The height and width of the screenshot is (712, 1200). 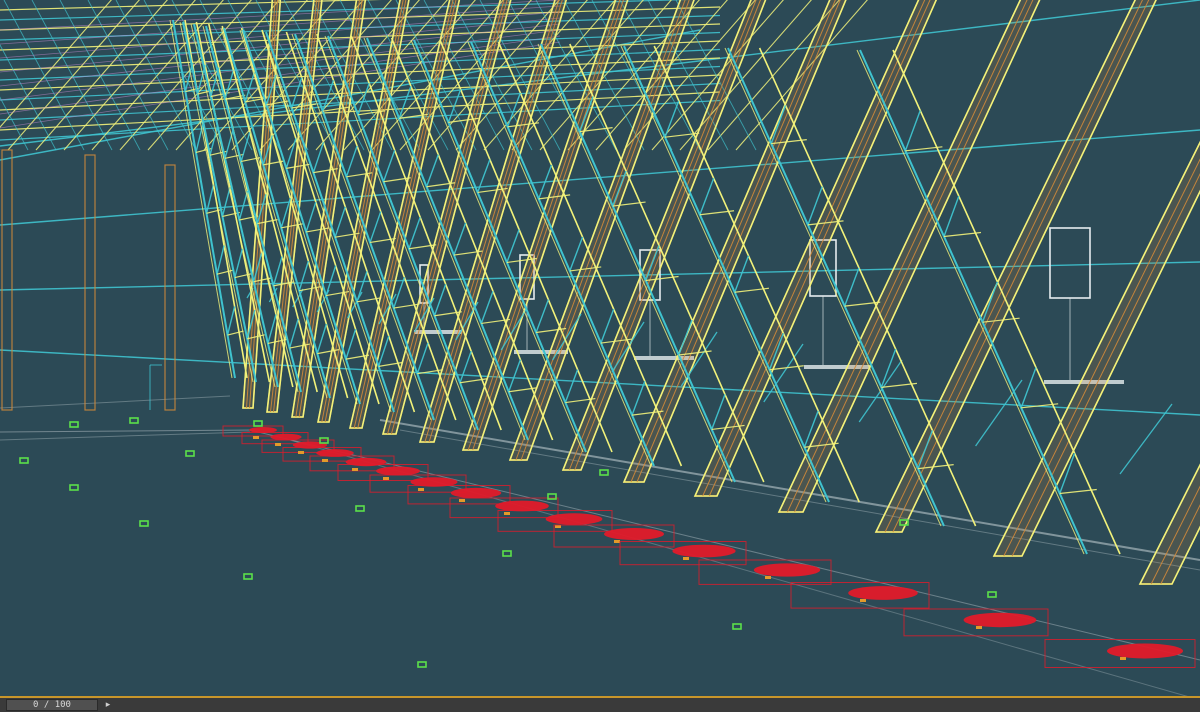 I want to click on chevron-right-icon: ▸, so click(x=108, y=705).